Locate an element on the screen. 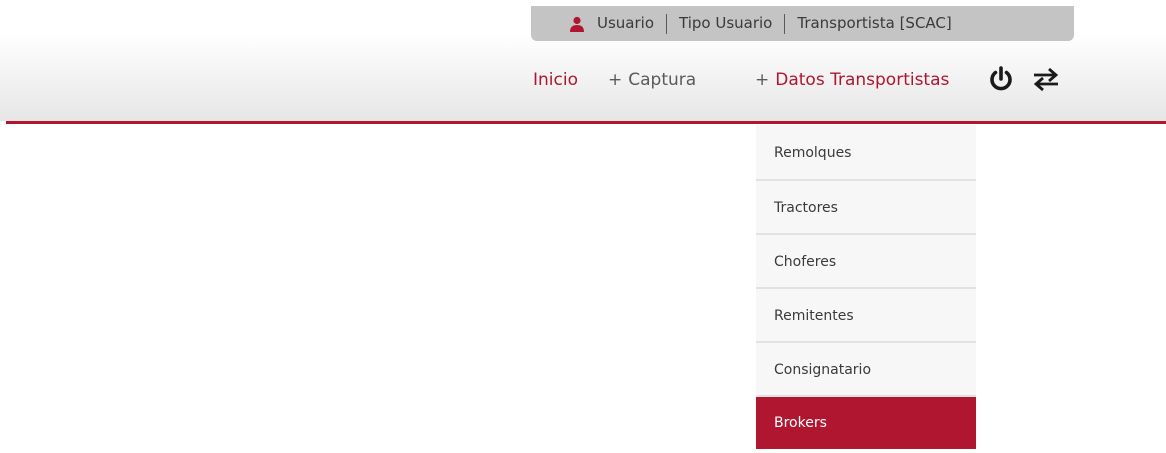  nav-inicio: Inicio is located at coordinates (555, 80).